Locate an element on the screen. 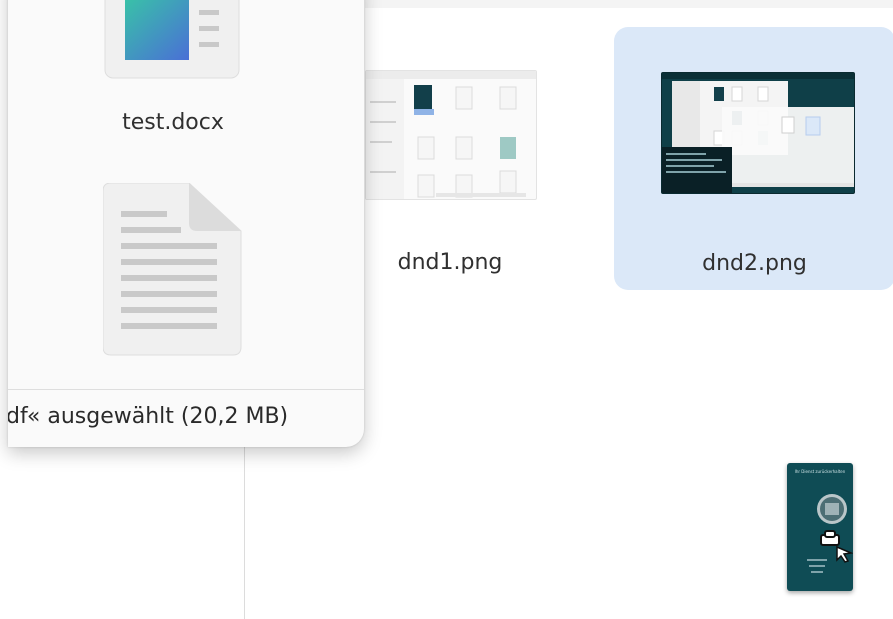 This screenshot has height=619, width=893. dnd2-thumbnail-image is located at coordinates (758, 133).